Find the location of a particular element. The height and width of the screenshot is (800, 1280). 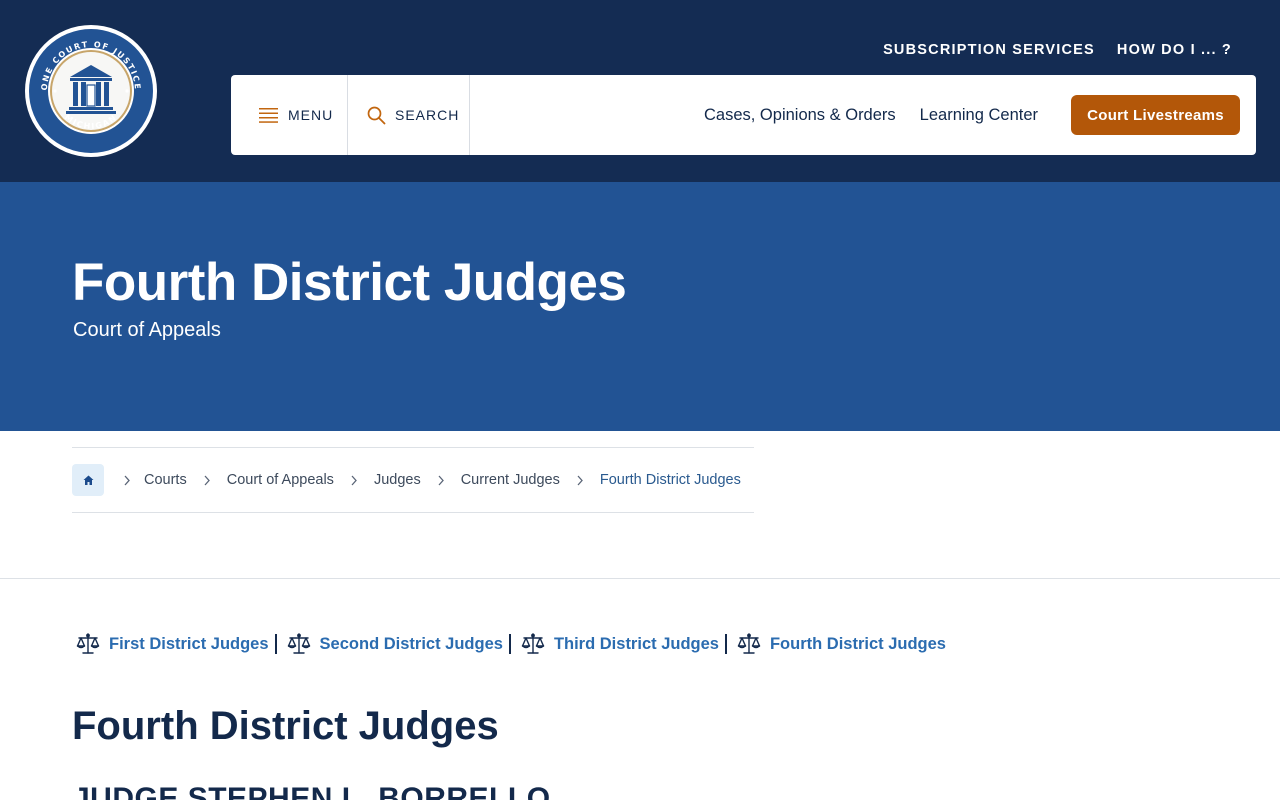

search-label: SEARCH is located at coordinates (427, 115).